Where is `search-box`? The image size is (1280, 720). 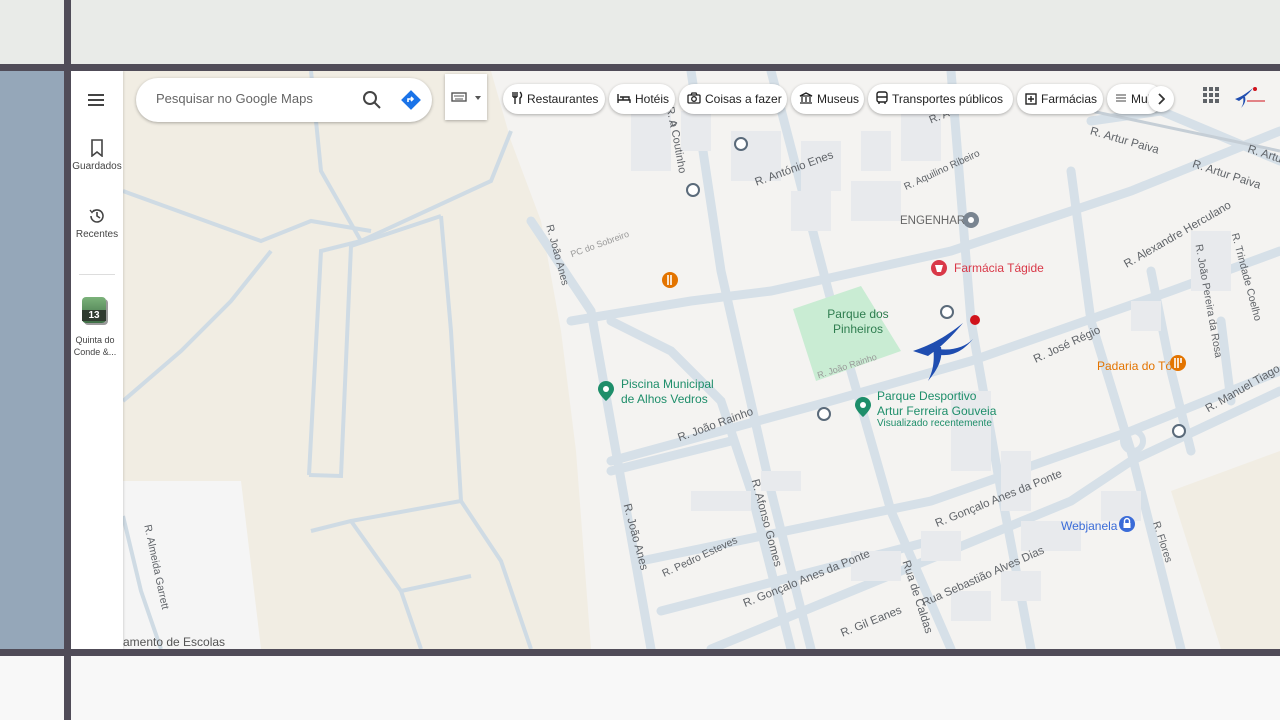 search-box is located at coordinates (284, 100).